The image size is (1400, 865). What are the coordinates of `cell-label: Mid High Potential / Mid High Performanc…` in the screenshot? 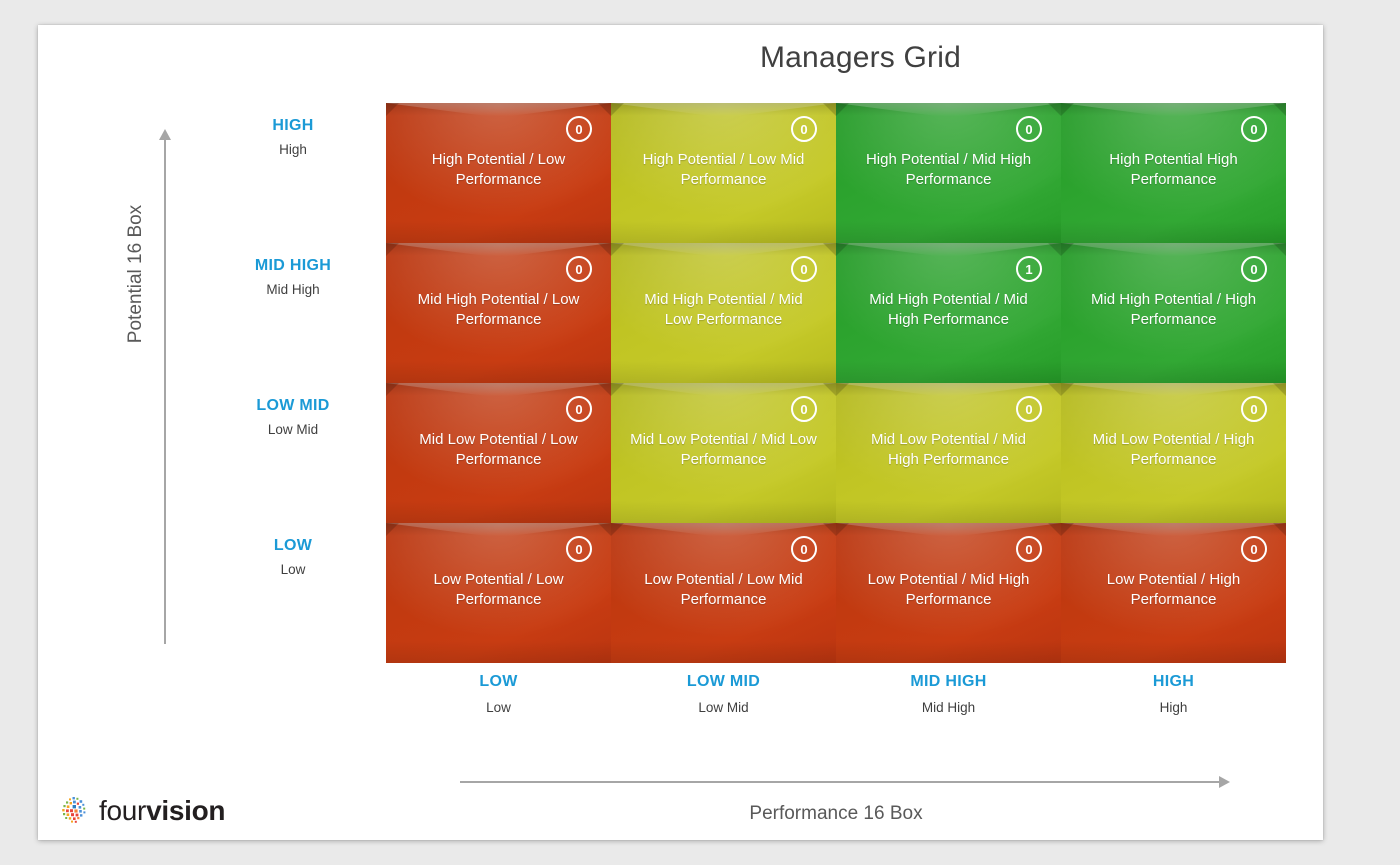 It's located at (948, 309).